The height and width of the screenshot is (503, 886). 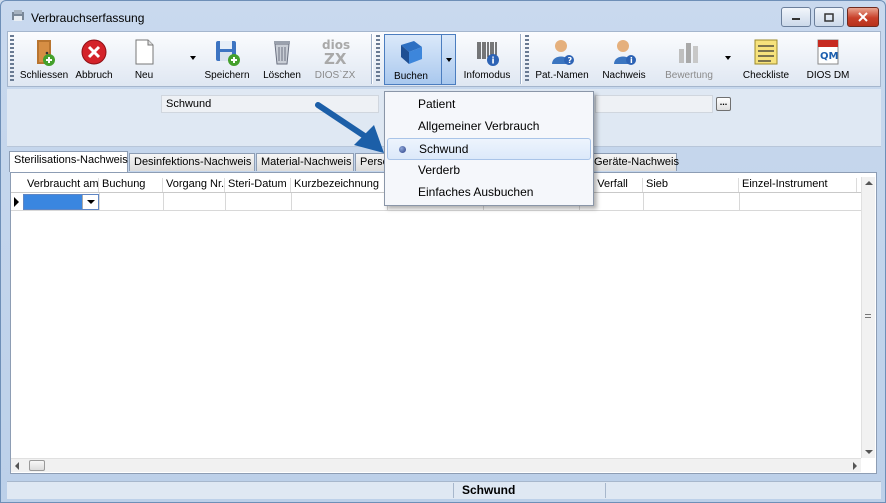 I want to click on schliessen-label: Schliessen, so click(x=44, y=75).